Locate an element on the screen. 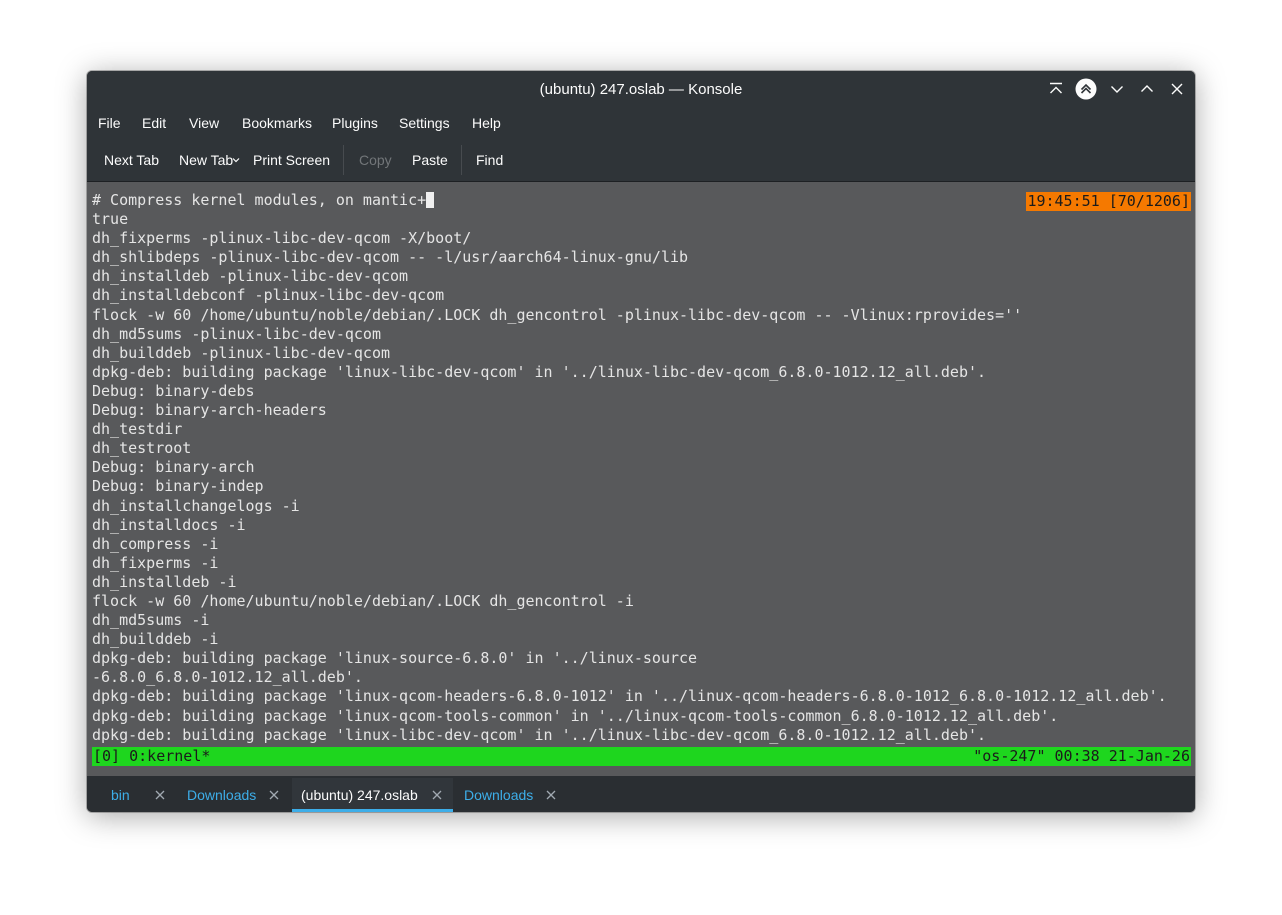  terminal-line: -6.8.0_6.8.0-1012.12_all.deb'. is located at coordinates (227, 677).